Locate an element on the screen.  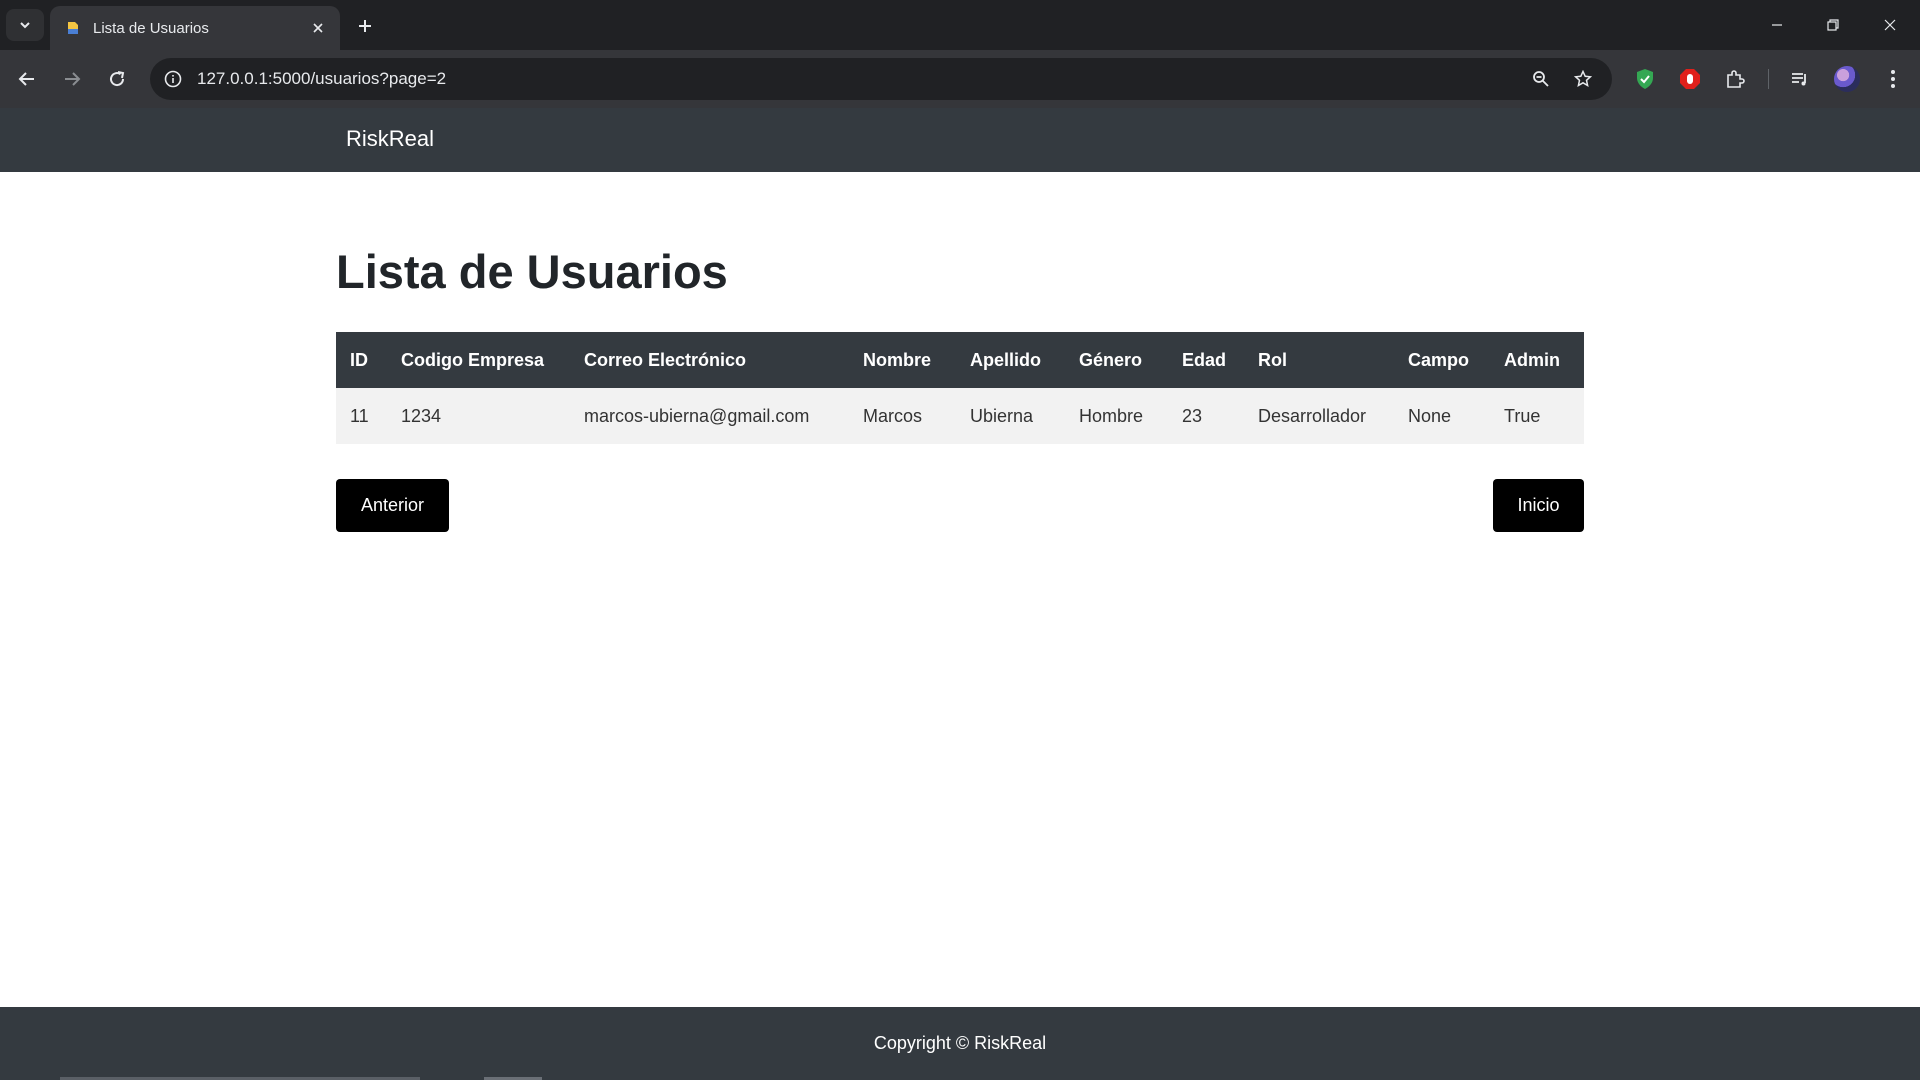
puzzle-icon is located at coordinates (1735, 79).